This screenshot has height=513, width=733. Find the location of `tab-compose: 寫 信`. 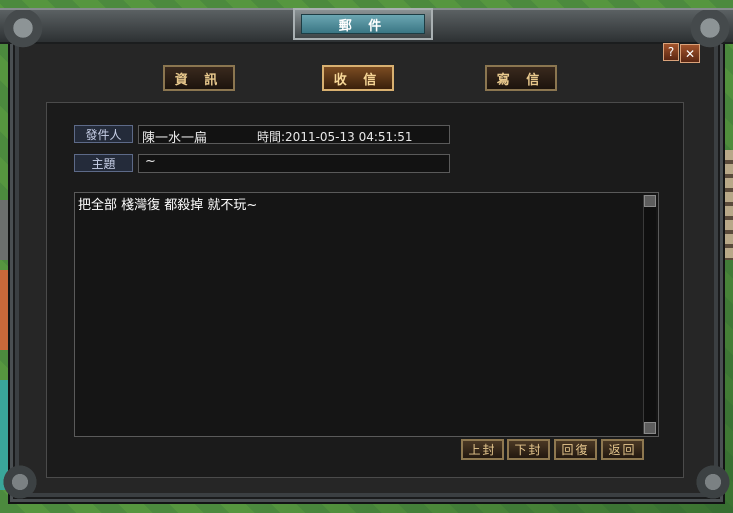

tab-compose: 寫 信 is located at coordinates (521, 78).